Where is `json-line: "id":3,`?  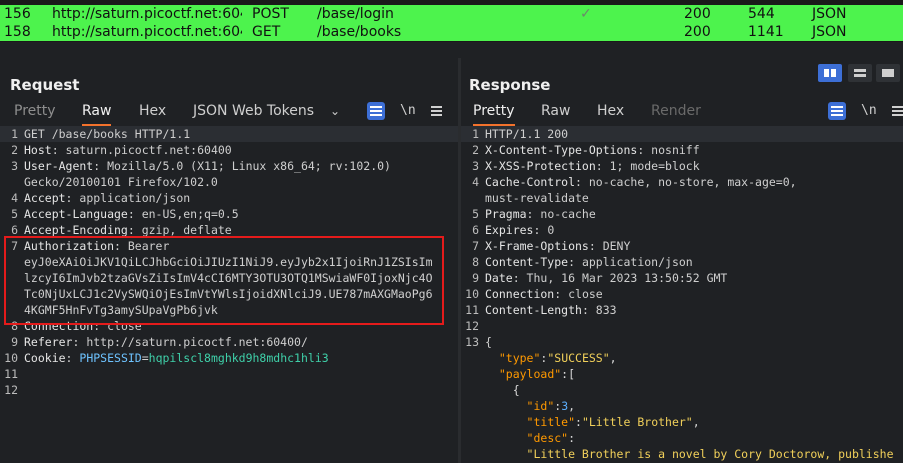
json-line: "id":3, is located at coordinates (682, 406).